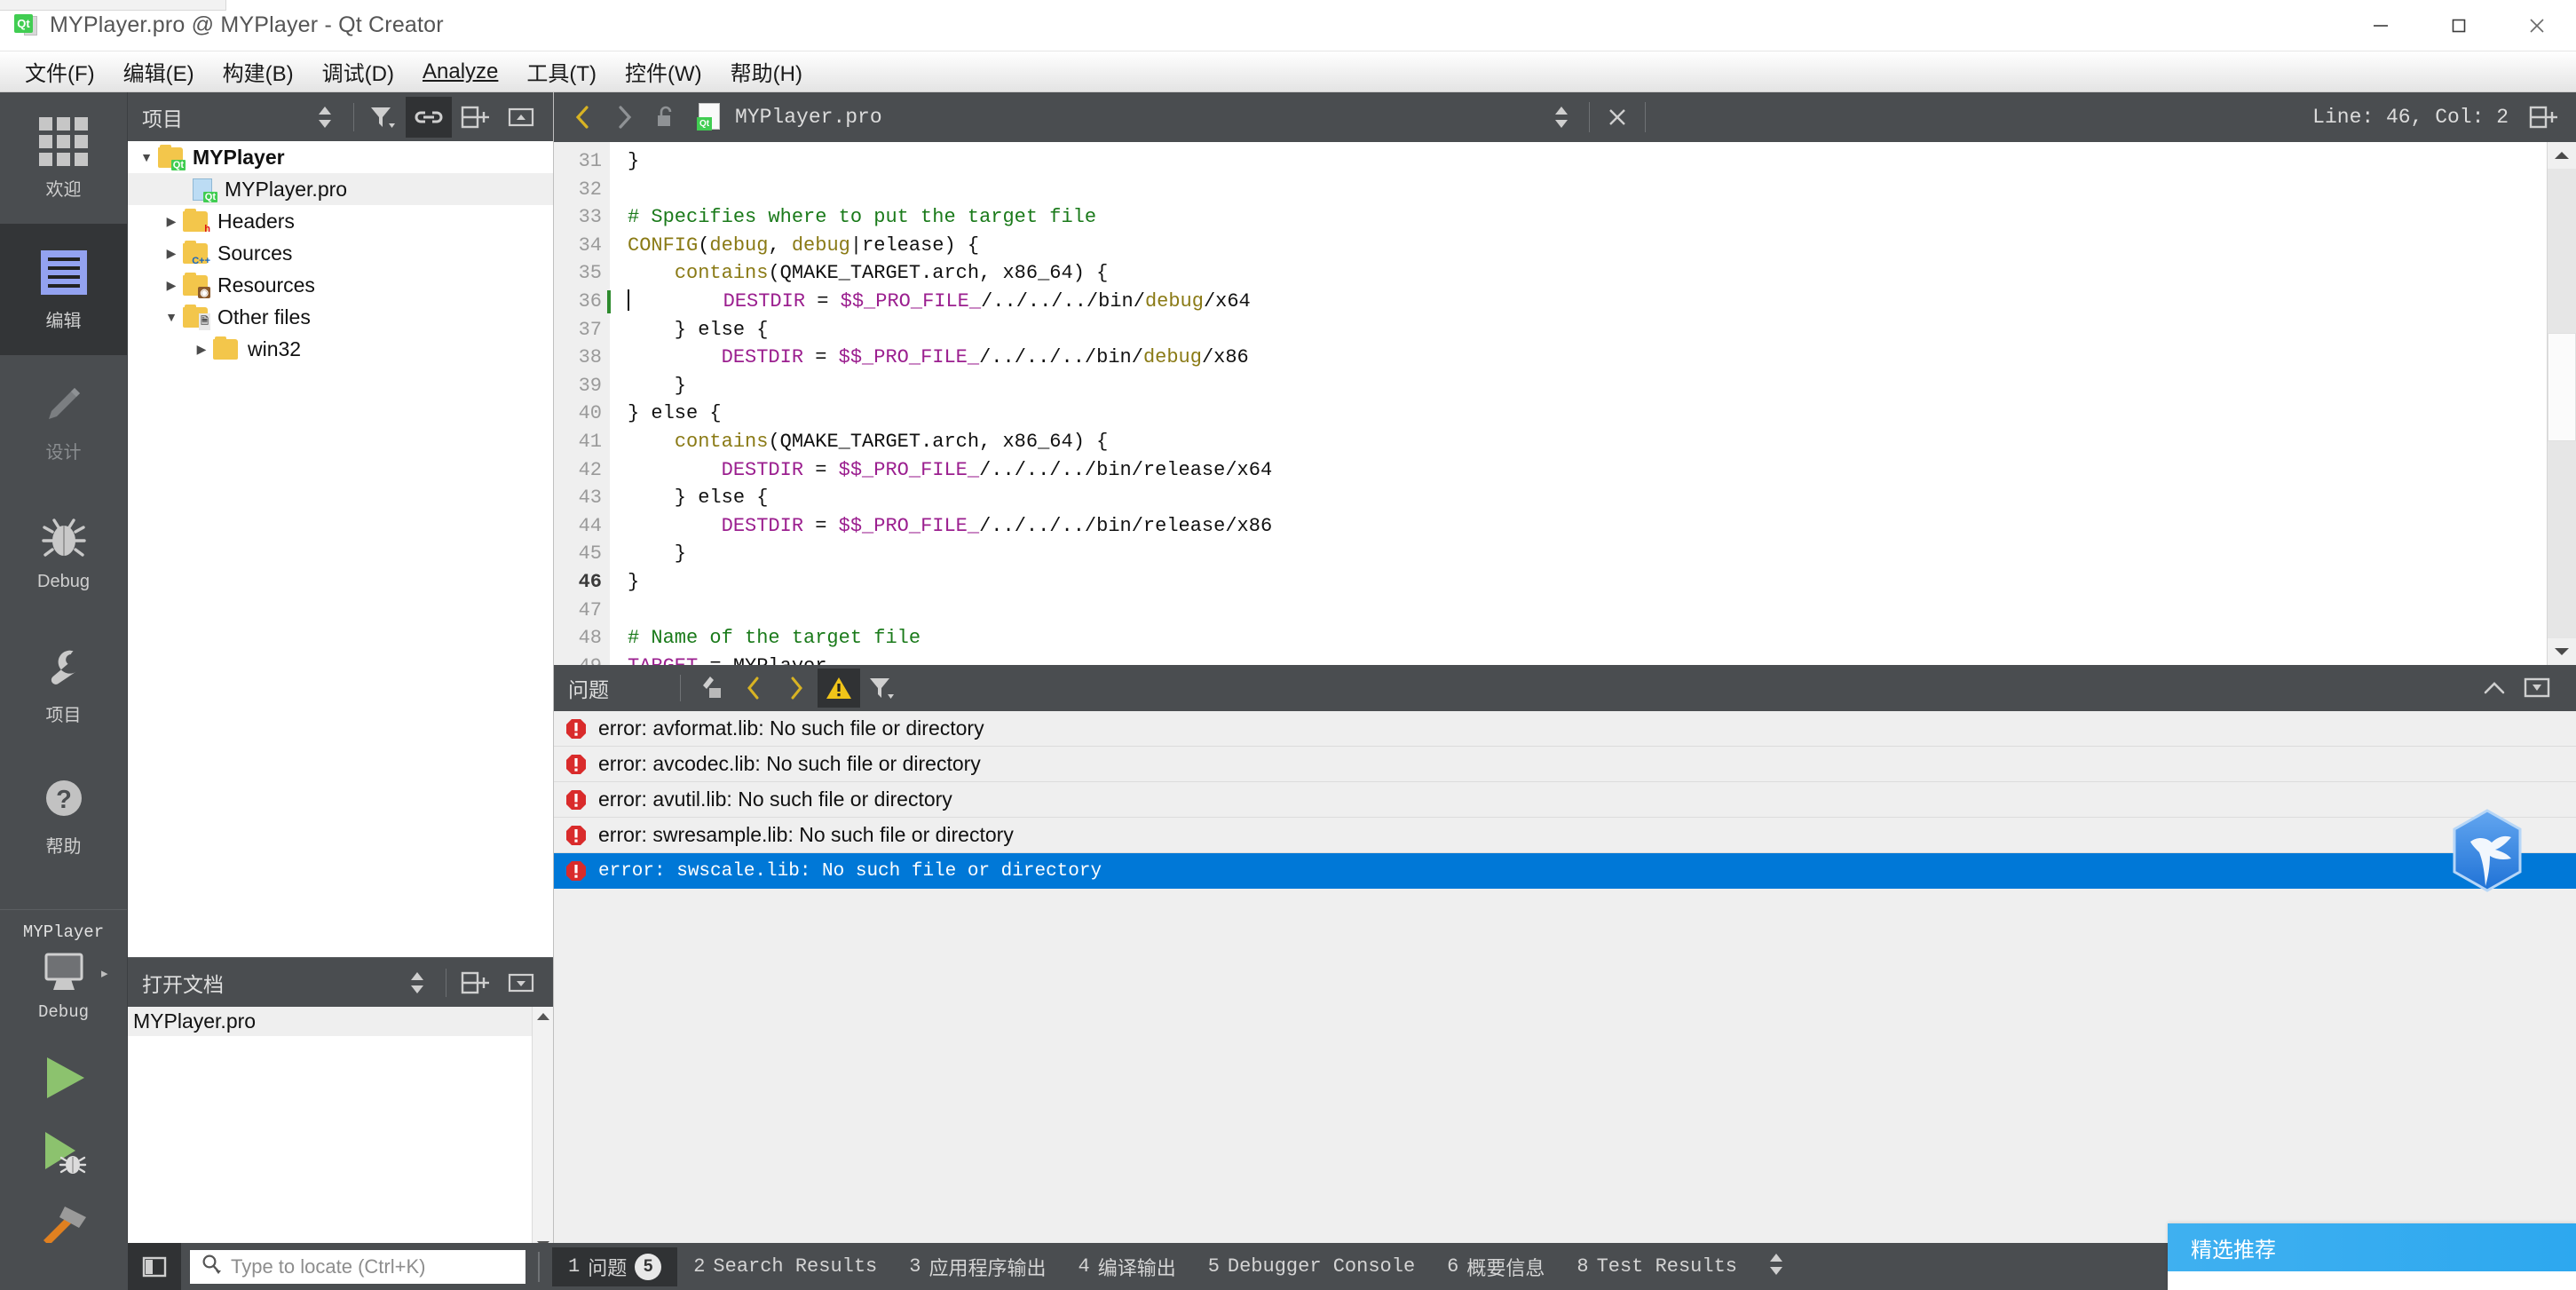  I want to click on output-tab: 3 应用程序输出, so click(977, 1267).